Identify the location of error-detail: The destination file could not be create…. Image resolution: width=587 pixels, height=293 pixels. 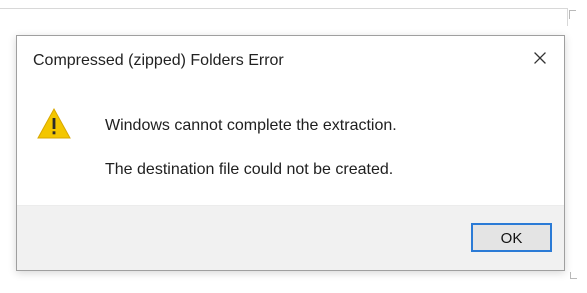
(249, 169).